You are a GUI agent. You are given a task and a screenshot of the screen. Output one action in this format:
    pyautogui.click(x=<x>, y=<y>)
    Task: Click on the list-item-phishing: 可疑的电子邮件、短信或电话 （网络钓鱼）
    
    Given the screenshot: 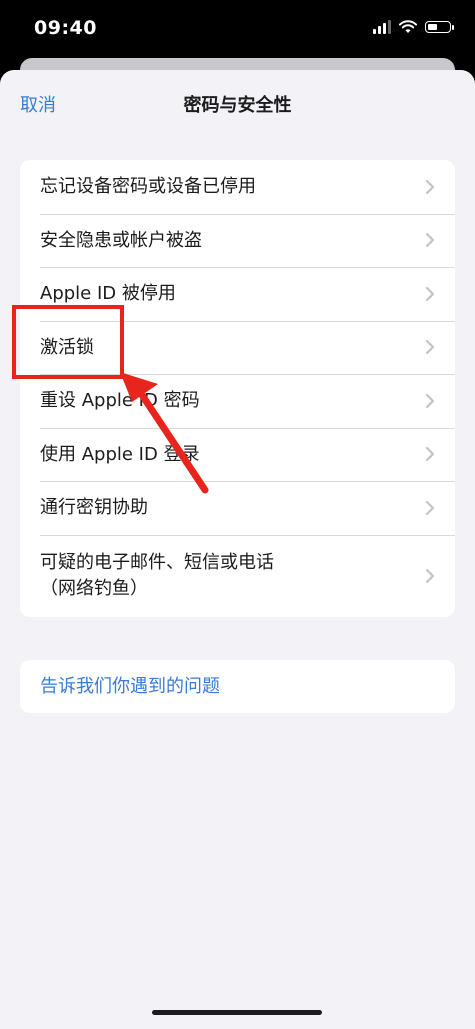 What is the action you would take?
    pyautogui.click(x=237, y=575)
    